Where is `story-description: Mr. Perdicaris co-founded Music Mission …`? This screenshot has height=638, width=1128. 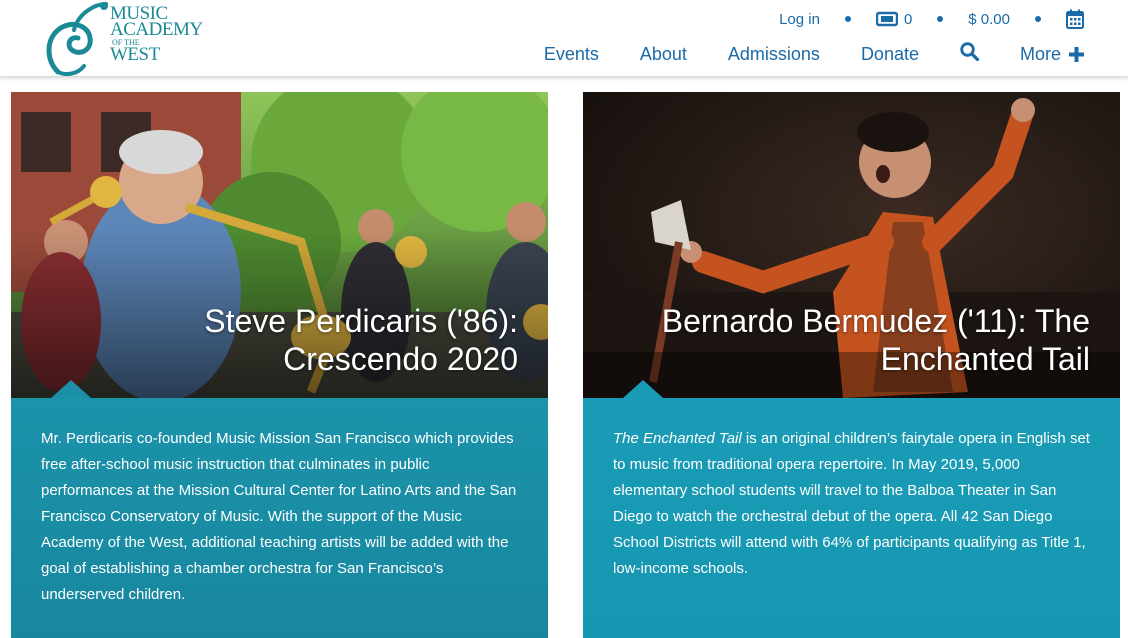
story-description: Mr. Perdicaris co-founded Music Mission … is located at coordinates (279, 516).